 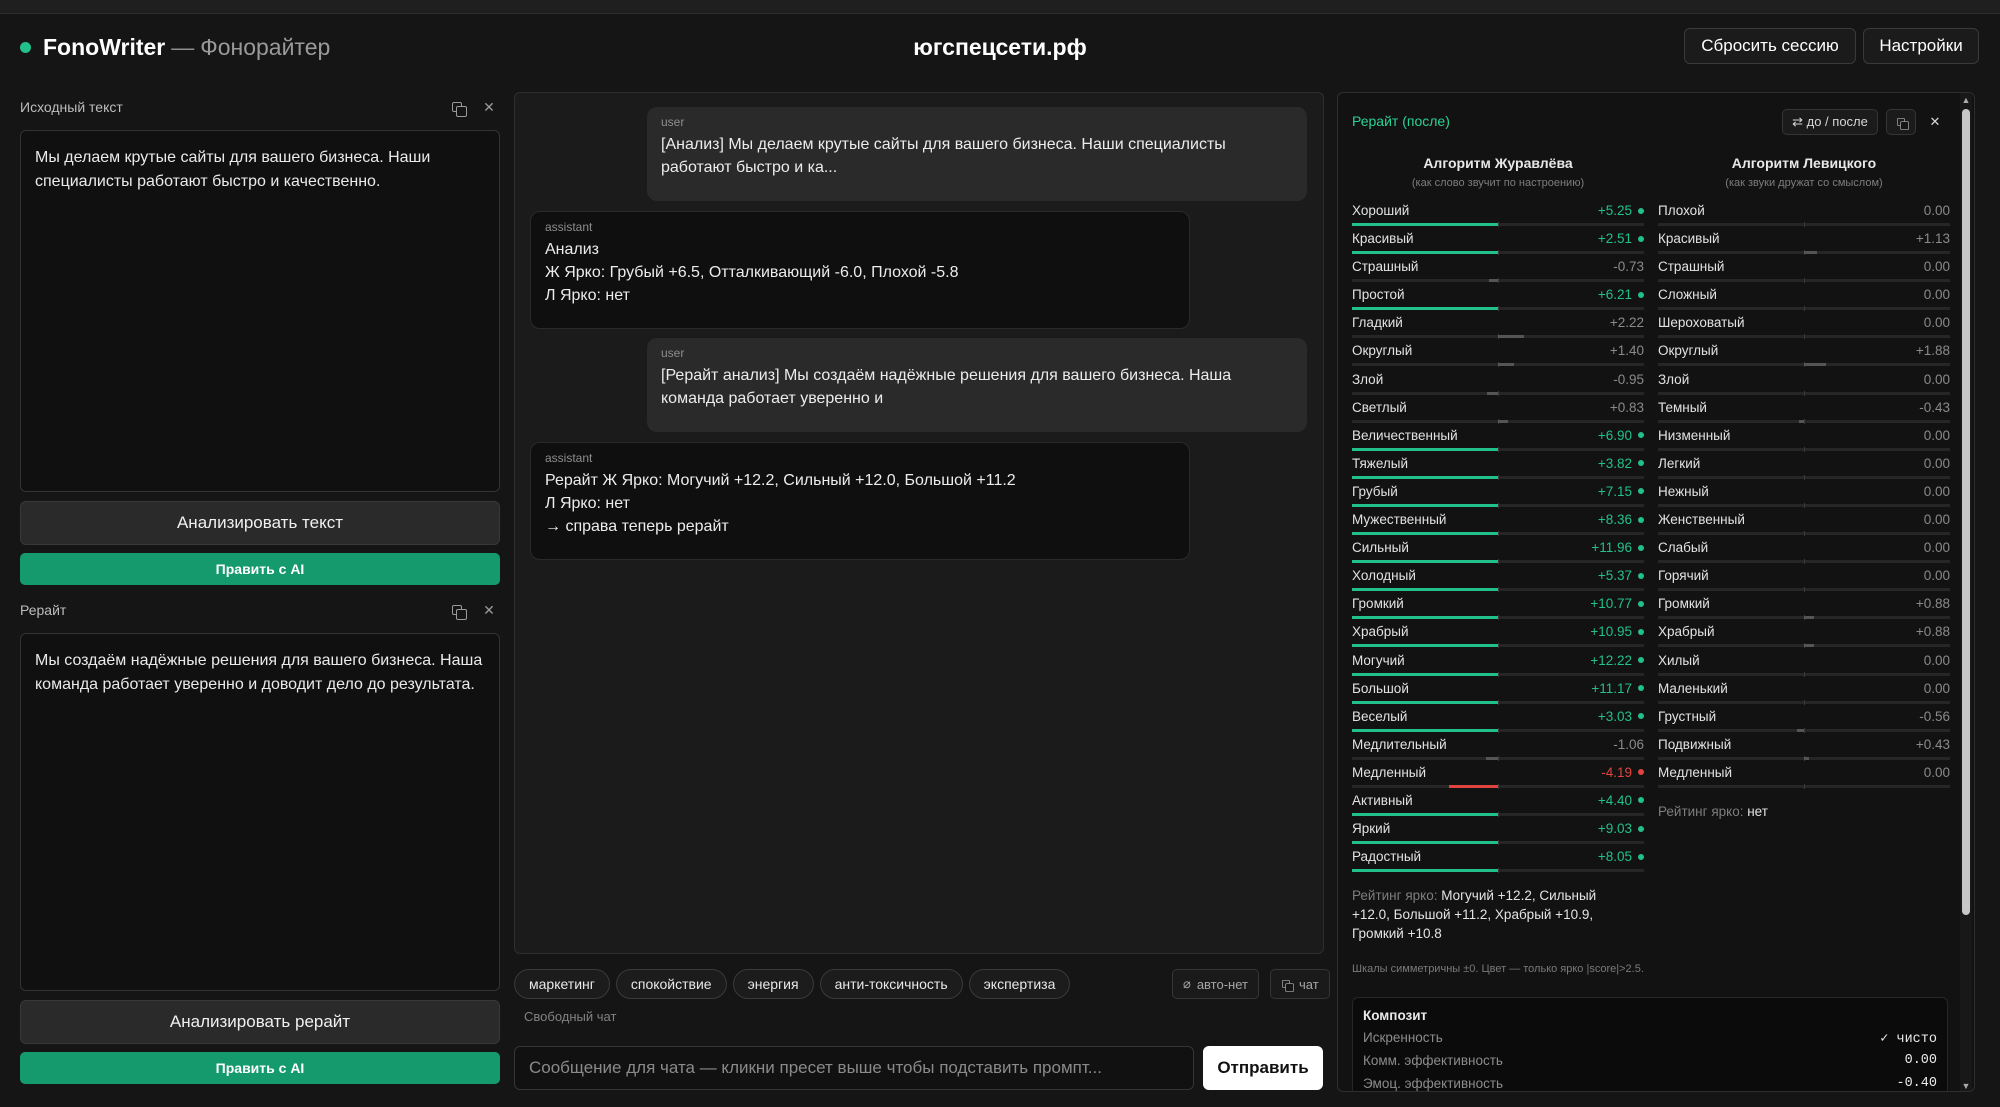 What do you see at coordinates (1933, 631) in the screenshot?
I see `scale-value: +0.88` at bounding box center [1933, 631].